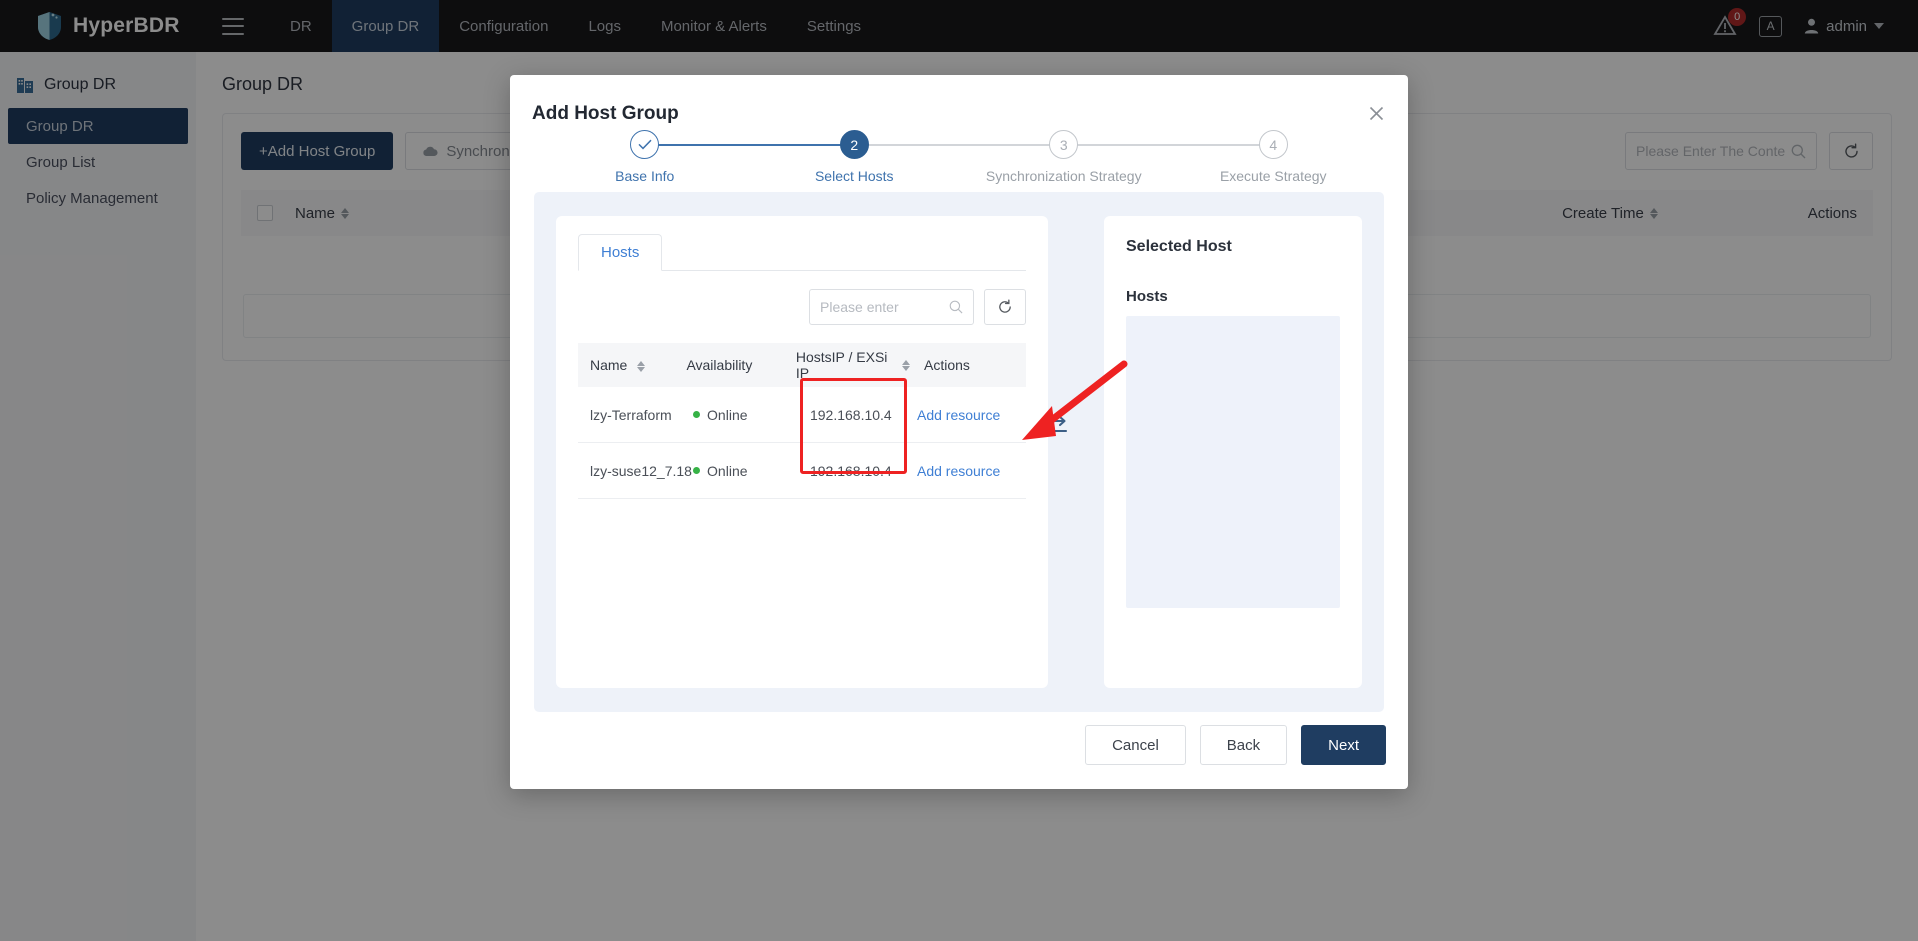  I want to click on check-icon, so click(645, 144).